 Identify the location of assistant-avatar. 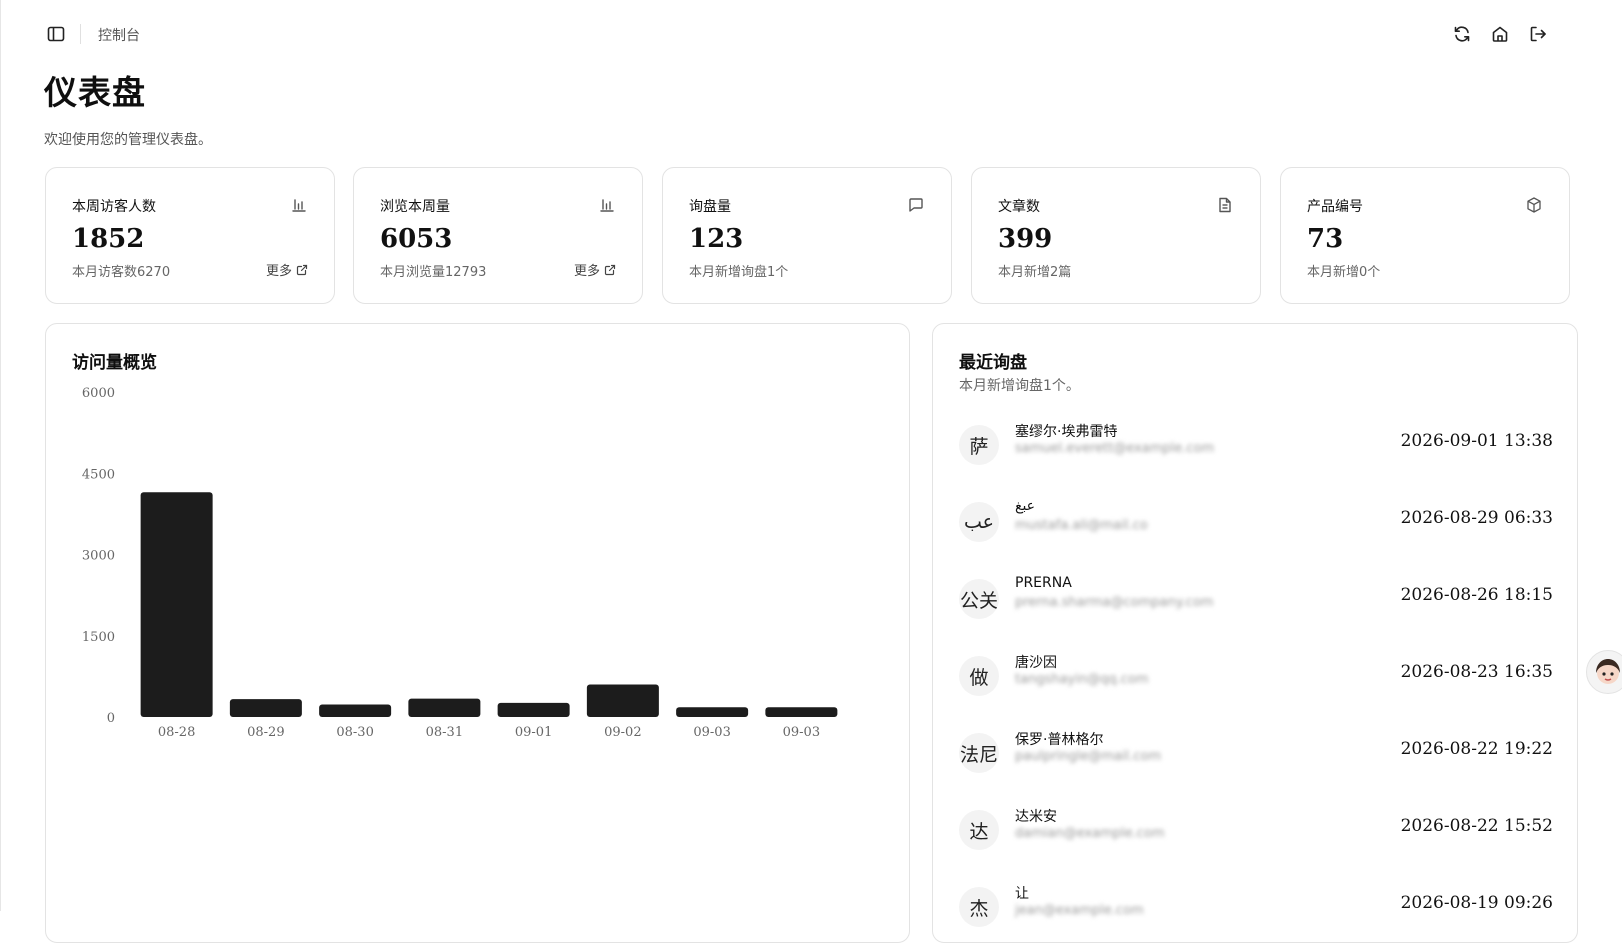
(1604, 672).